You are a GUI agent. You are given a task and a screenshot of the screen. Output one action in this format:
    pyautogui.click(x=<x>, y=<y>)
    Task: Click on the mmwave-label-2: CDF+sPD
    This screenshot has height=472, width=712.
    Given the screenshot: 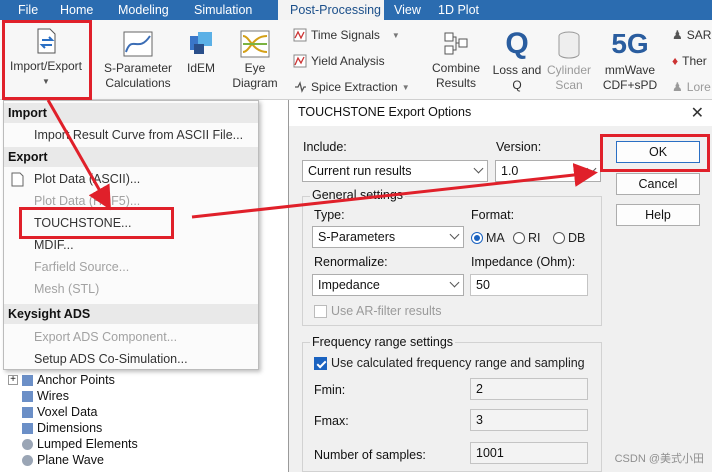 What is the action you would take?
    pyautogui.click(x=630, y=85)
    